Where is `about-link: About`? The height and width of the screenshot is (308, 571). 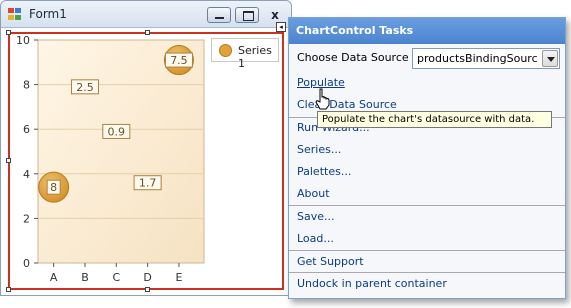
about-link: About is located at coordinates (313, 193).